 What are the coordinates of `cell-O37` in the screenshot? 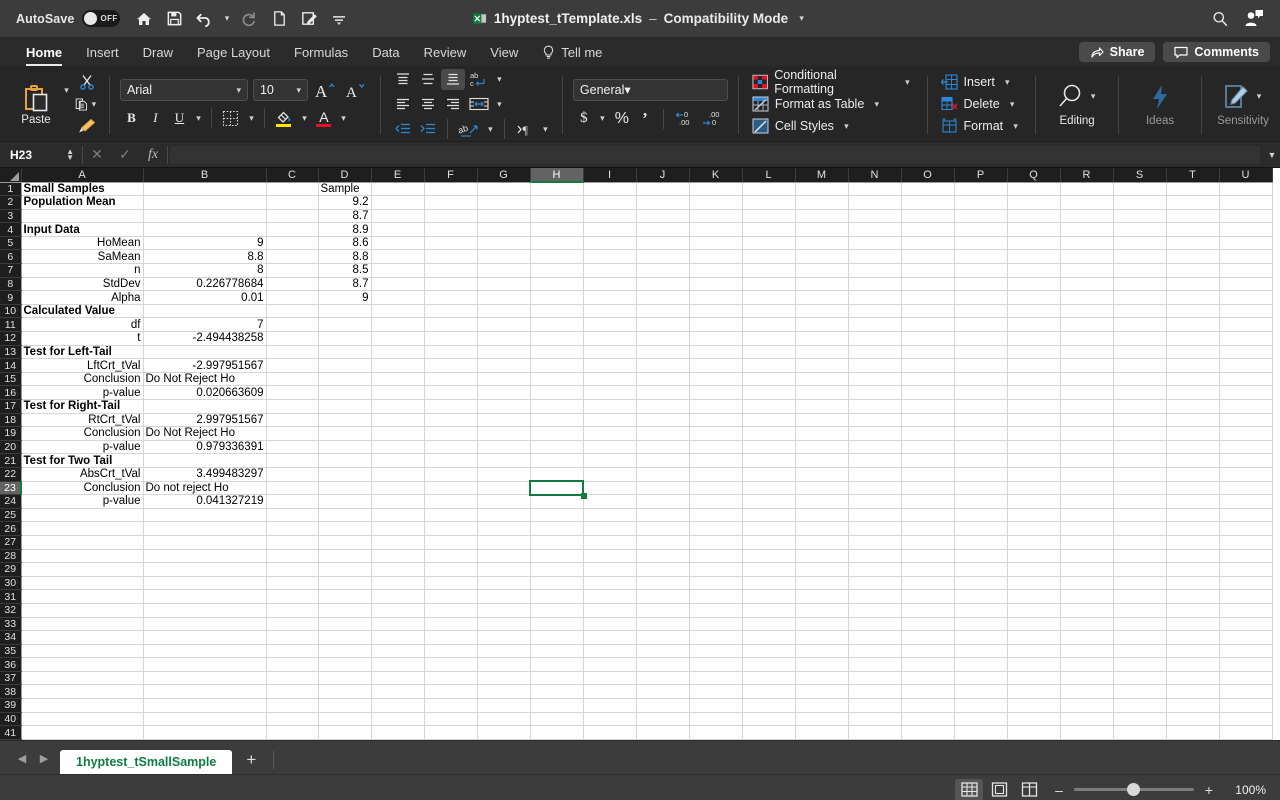 It's located at (928, 678).